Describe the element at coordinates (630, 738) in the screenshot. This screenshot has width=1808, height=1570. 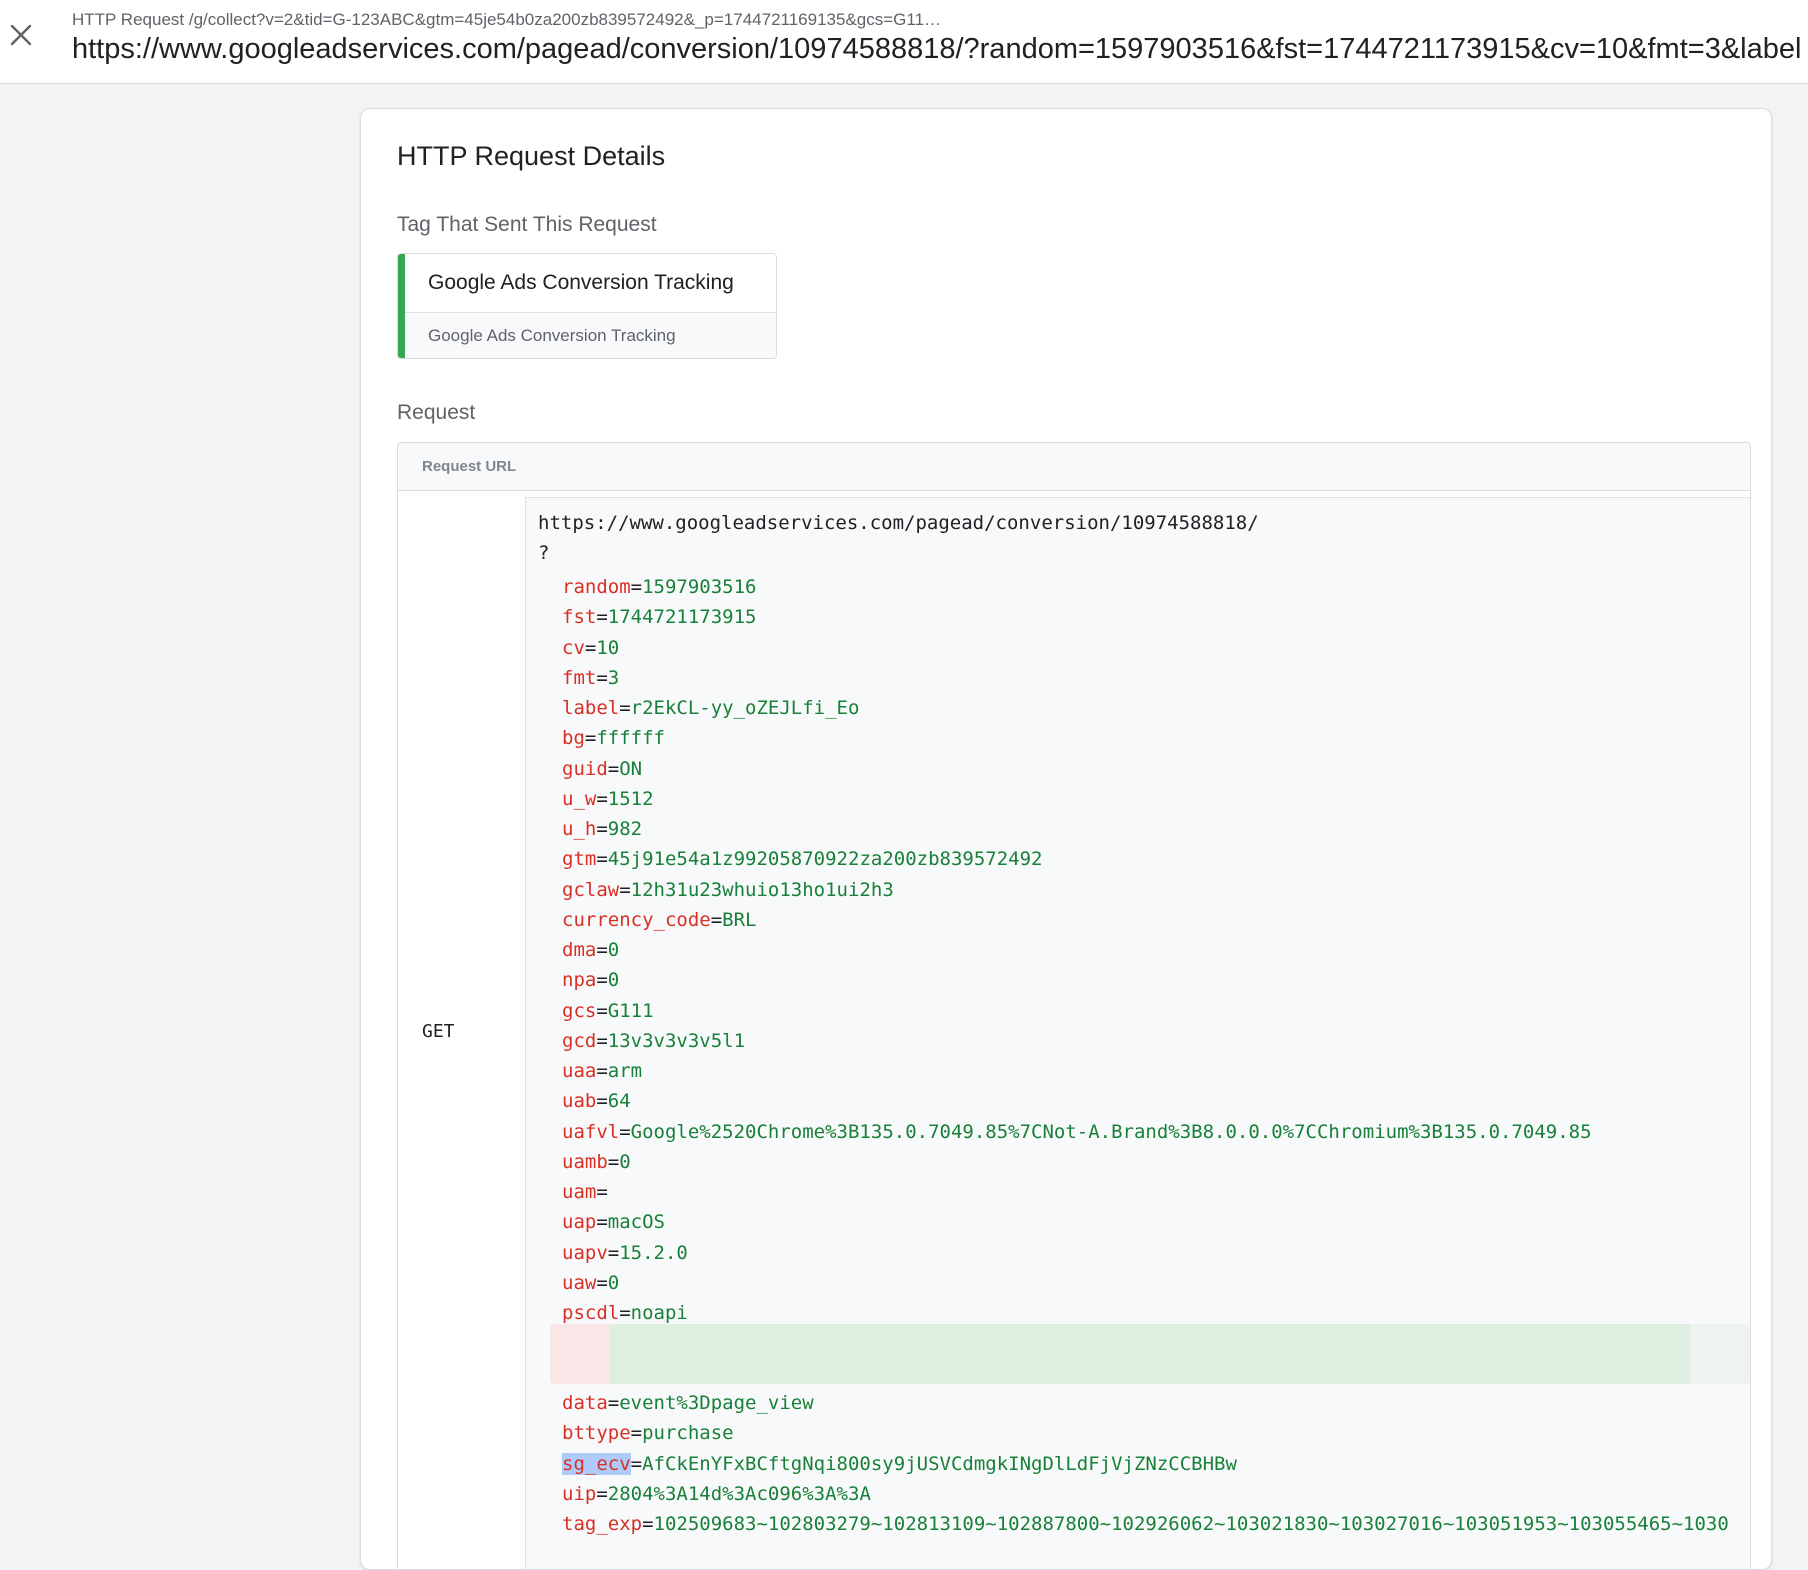
I see `param-value: ffffff` at that location.